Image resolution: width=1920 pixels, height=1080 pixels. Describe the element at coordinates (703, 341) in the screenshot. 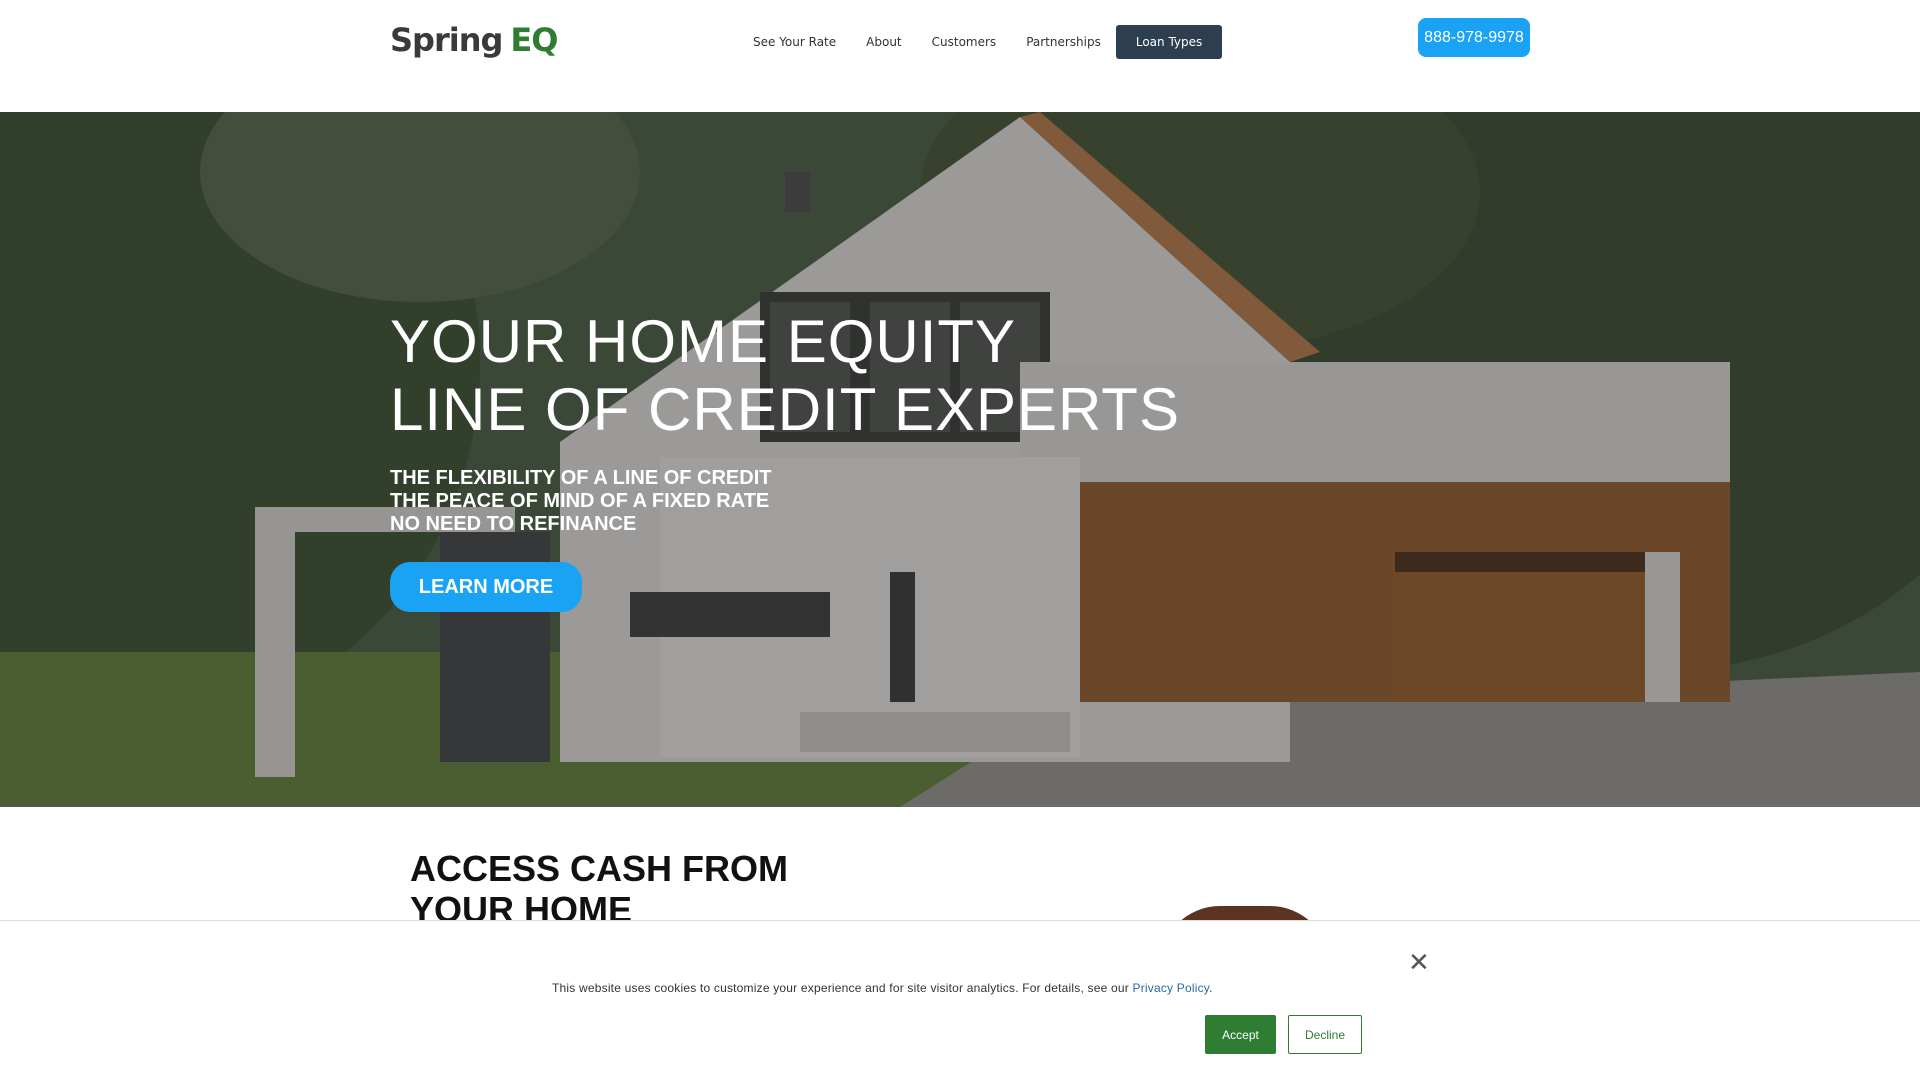

I see `hero-title-line1: YOUR HOME EQUITY` at that location.